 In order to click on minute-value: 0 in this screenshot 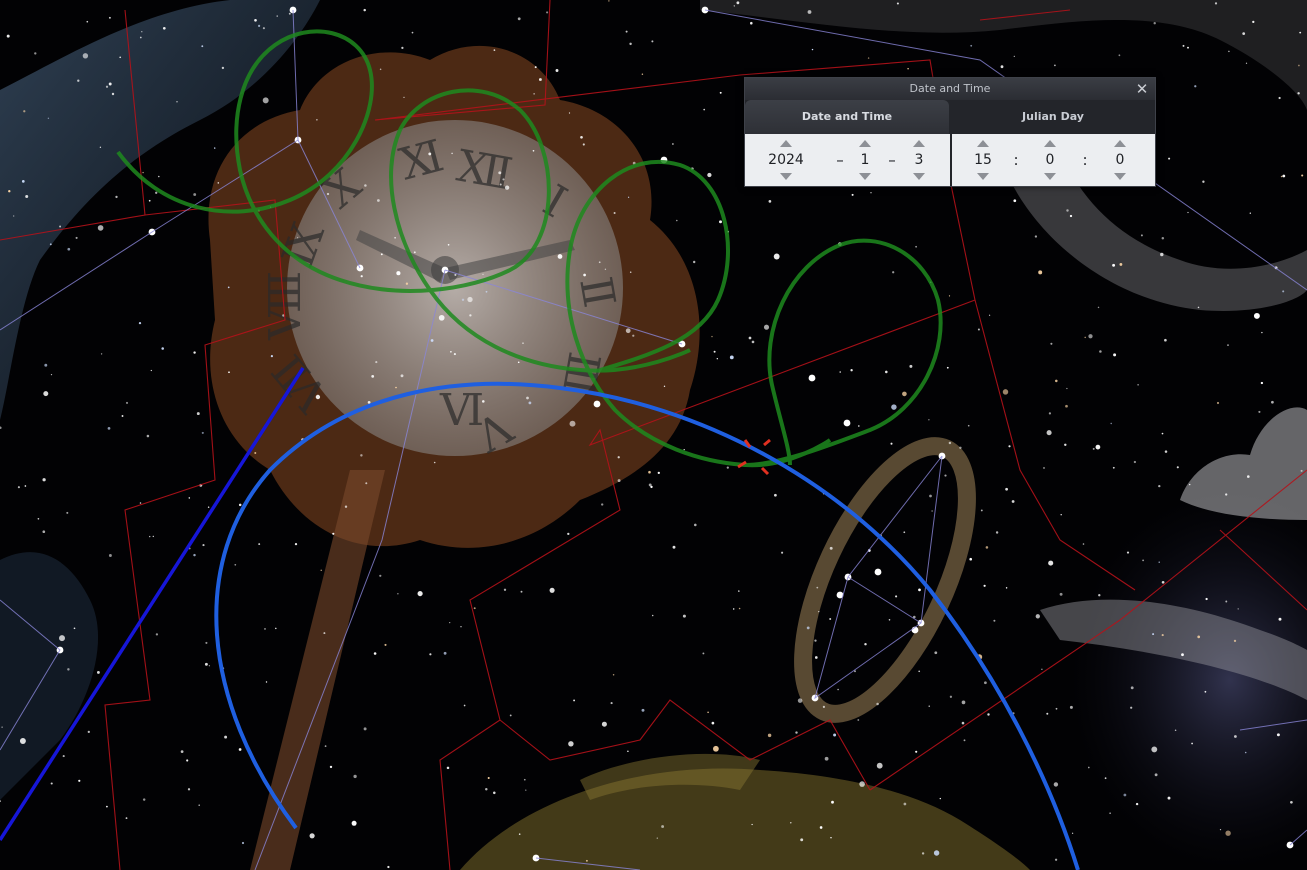, I will do `click(1050, 160)`.